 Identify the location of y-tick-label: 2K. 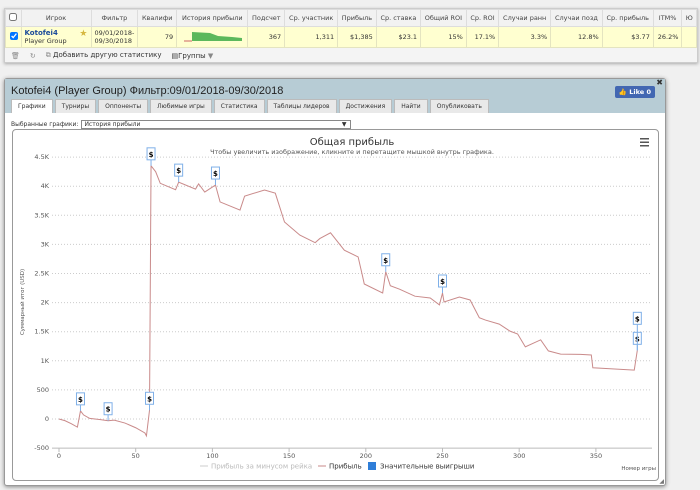
(45, 303).